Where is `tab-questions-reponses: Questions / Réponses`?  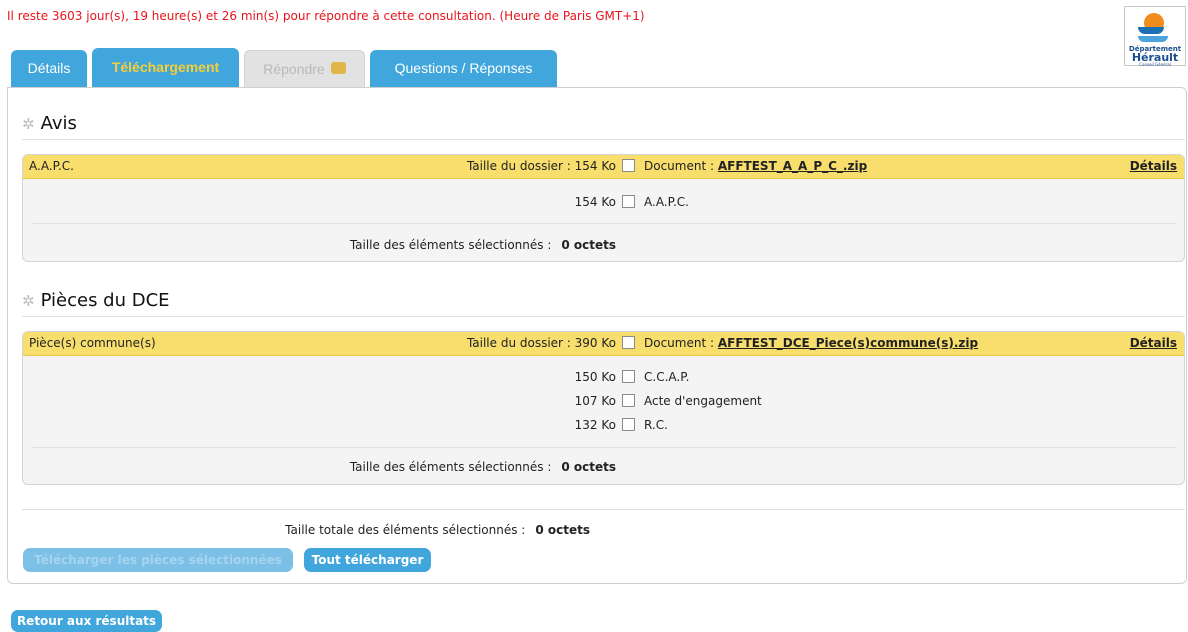
tab-questions-reponses: Questions / Réponses is located at coordinates (463, 68).